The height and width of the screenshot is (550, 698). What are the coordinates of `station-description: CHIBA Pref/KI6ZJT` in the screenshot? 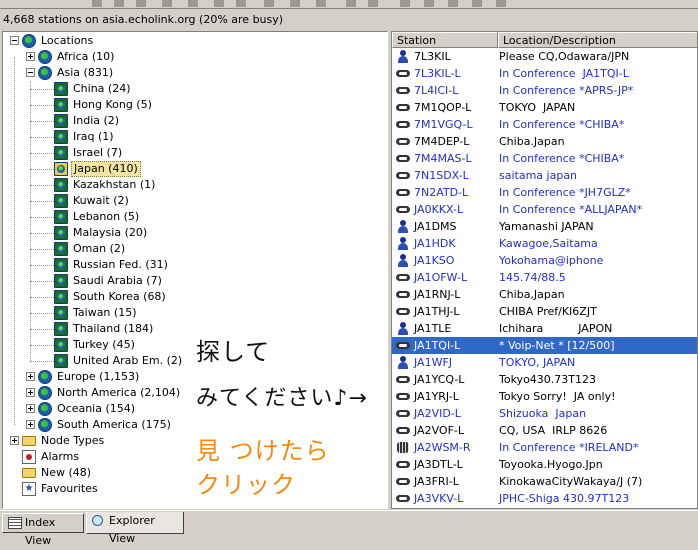 It's located at (548, 311).